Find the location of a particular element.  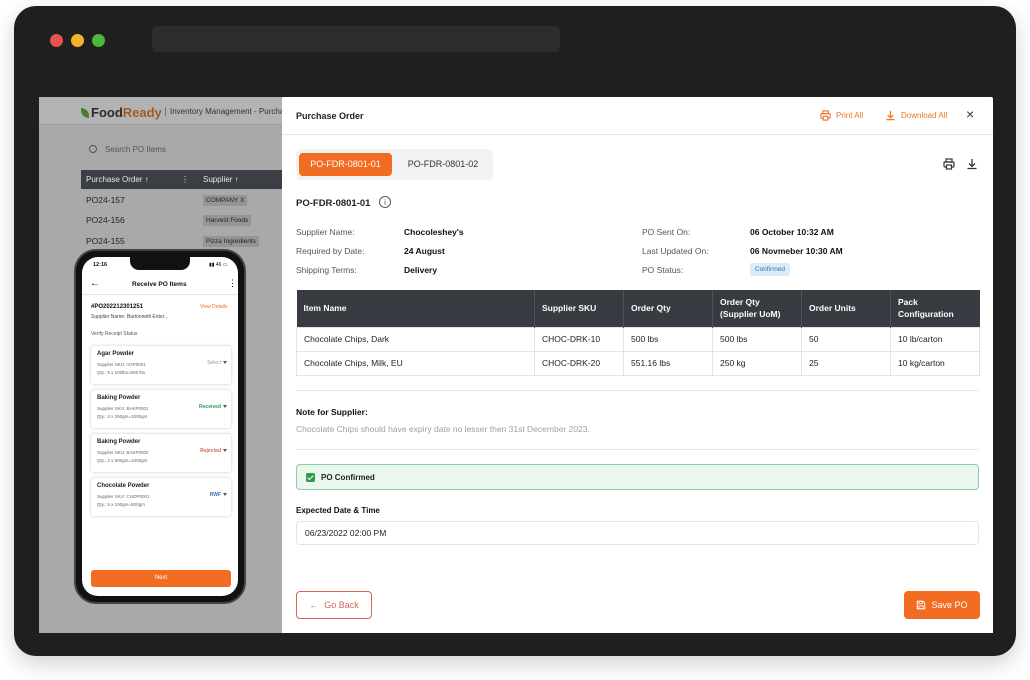

foodready-logo: FoodReady is located at coordinates (121, 112).